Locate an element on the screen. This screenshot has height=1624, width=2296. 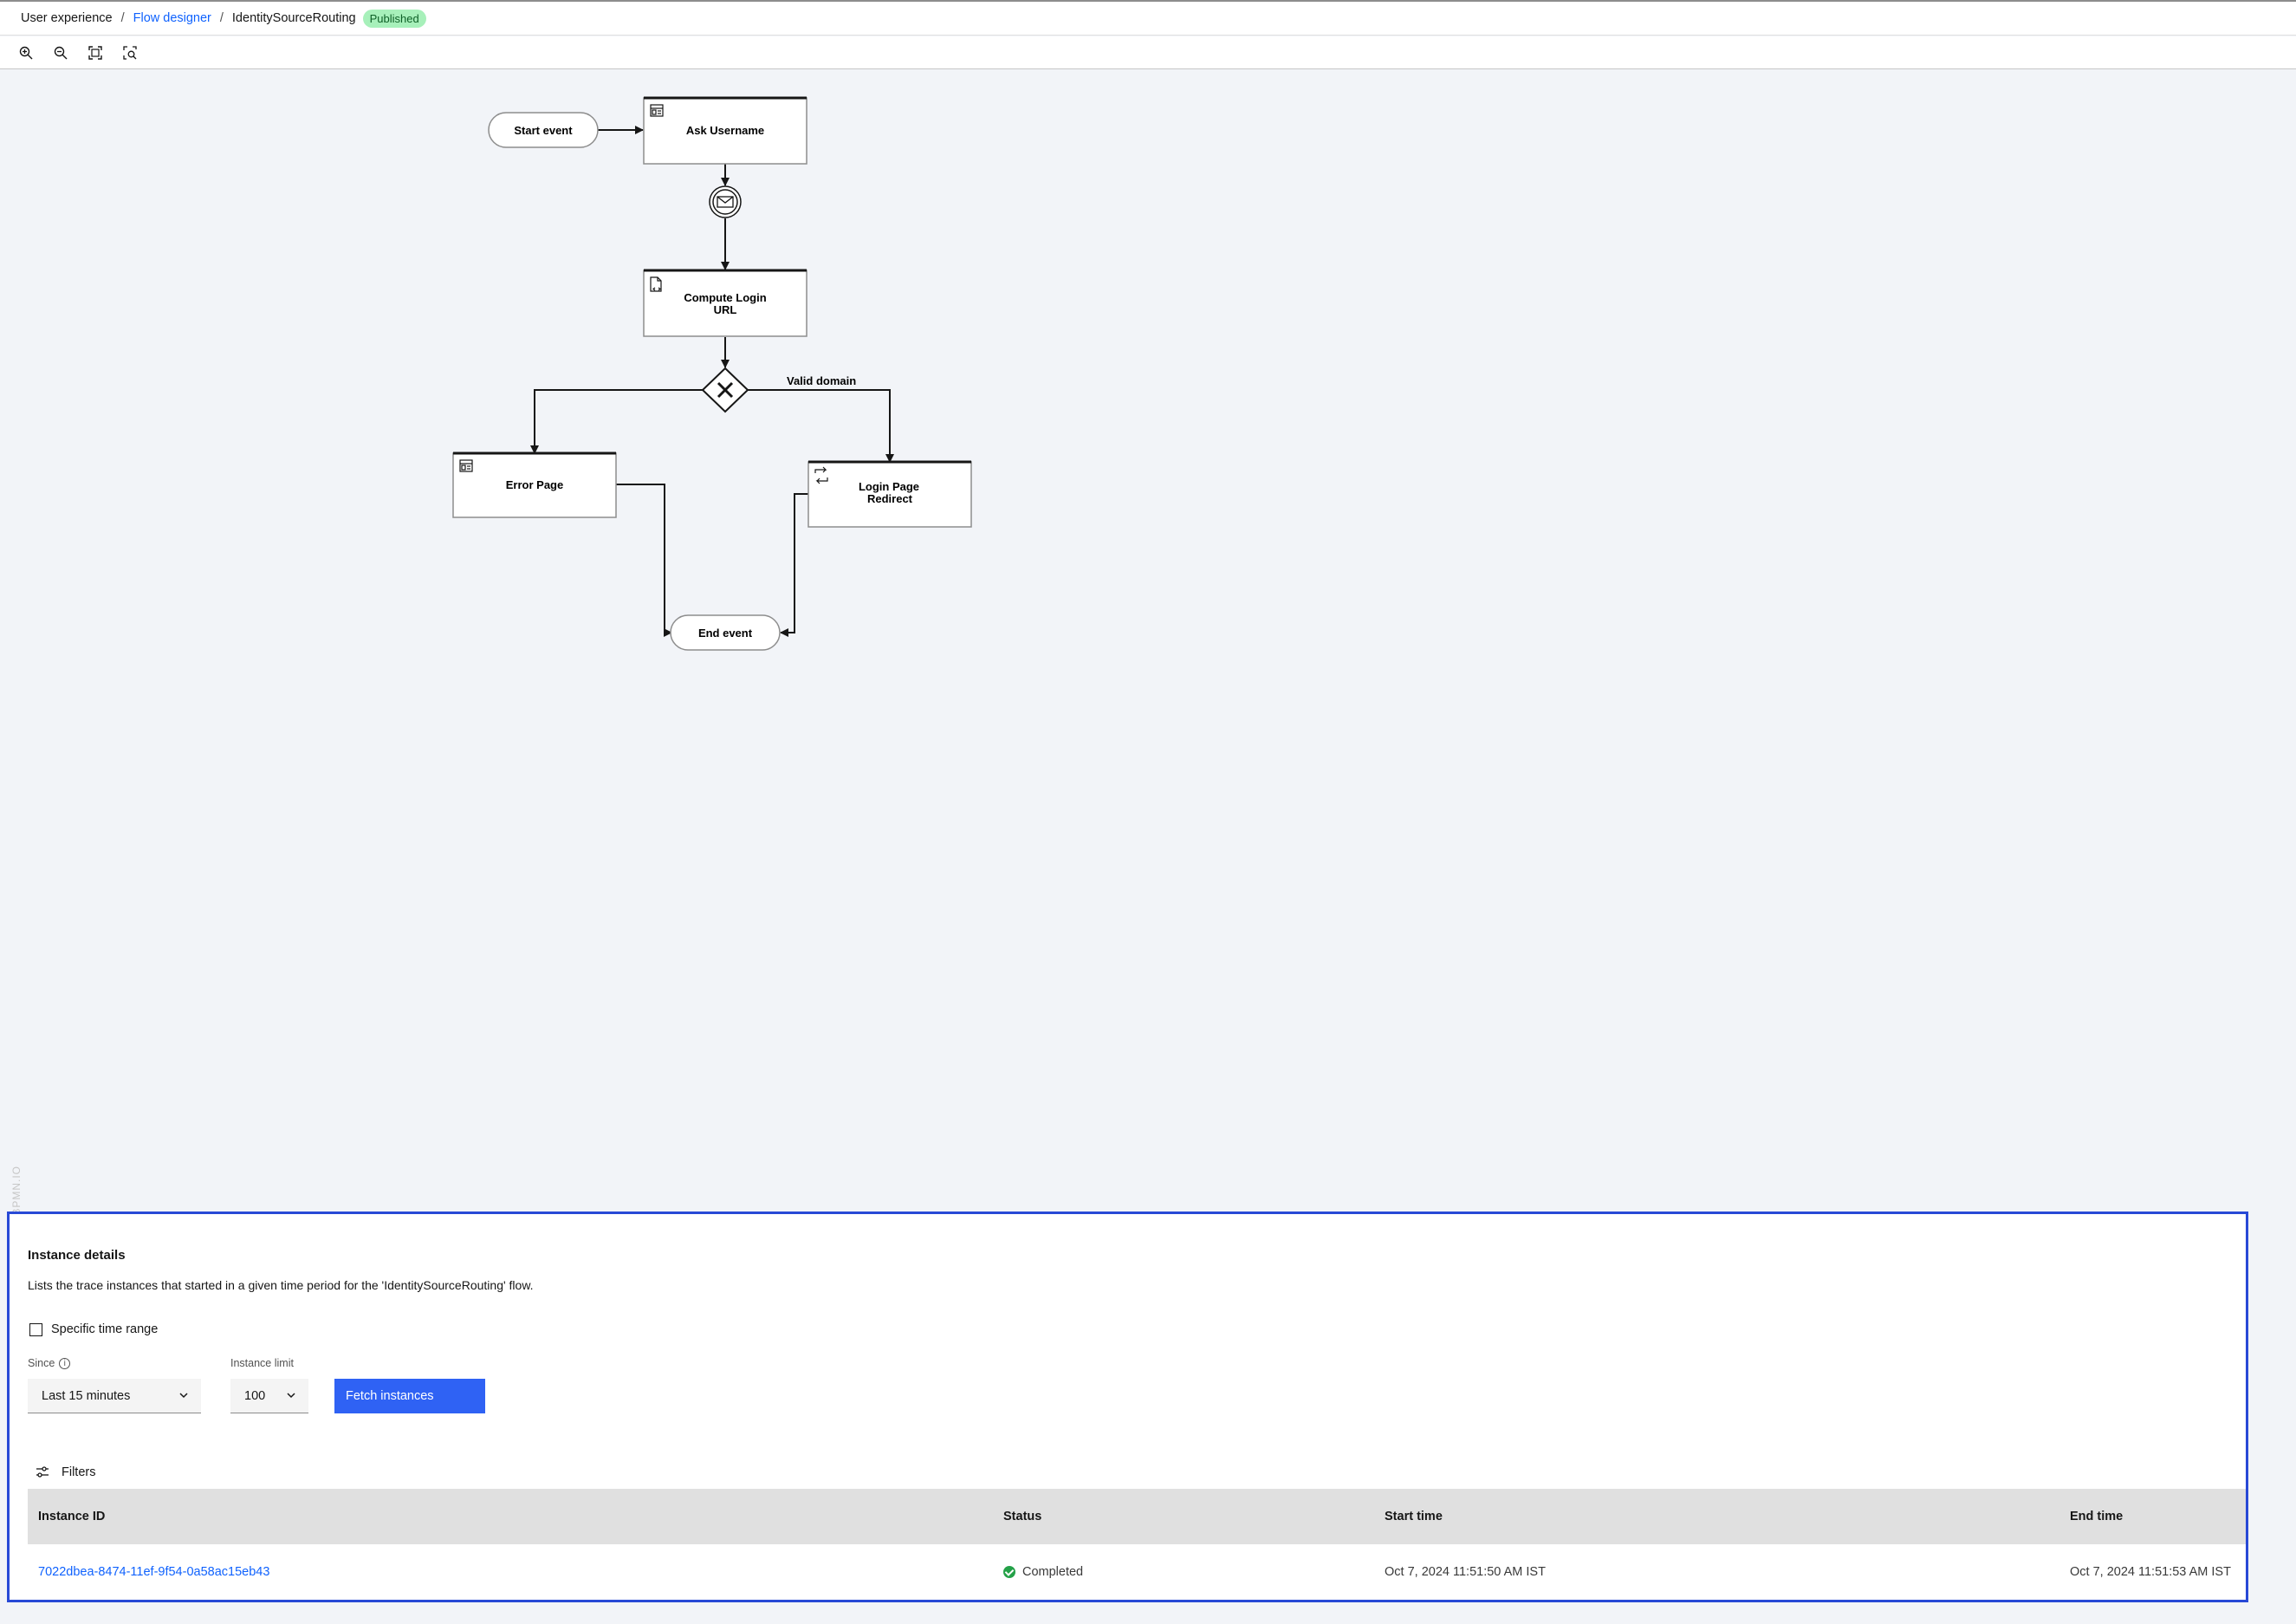
fetch-instances-button: Fetch instances is located at coordinates (409, 1396).